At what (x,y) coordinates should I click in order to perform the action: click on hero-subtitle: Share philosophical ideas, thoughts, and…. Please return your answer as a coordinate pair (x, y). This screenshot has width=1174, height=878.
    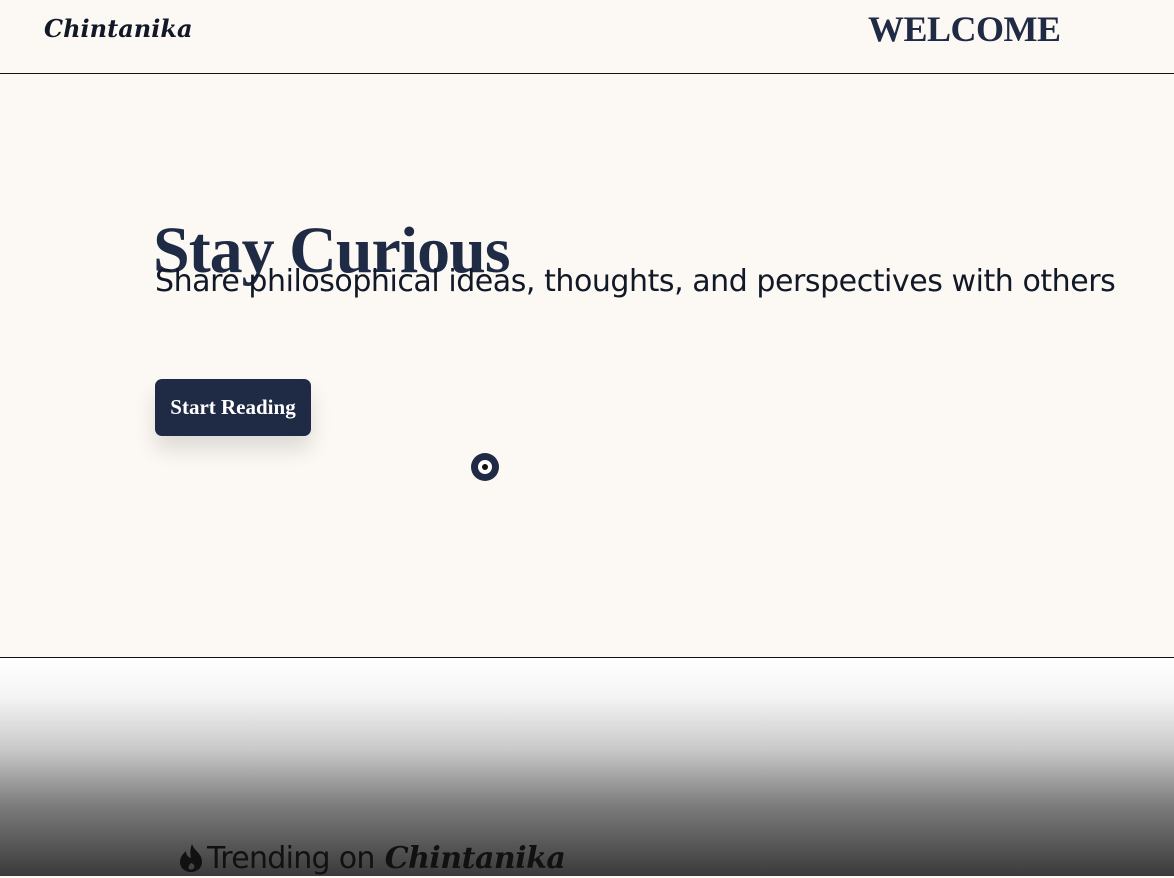
    Looking at the image, I should click on (635, 281).